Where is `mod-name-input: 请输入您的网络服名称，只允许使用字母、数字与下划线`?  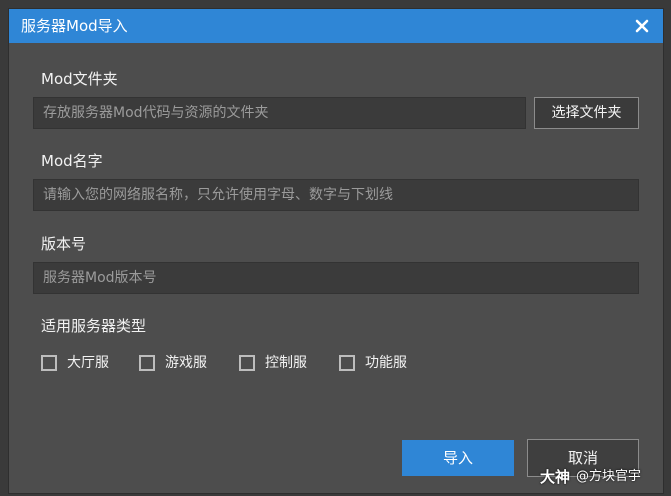 mod-name-input: 请输入您的网络服名称，只允许使用字母、数字与下划线 is located at coordinates (336, 195).